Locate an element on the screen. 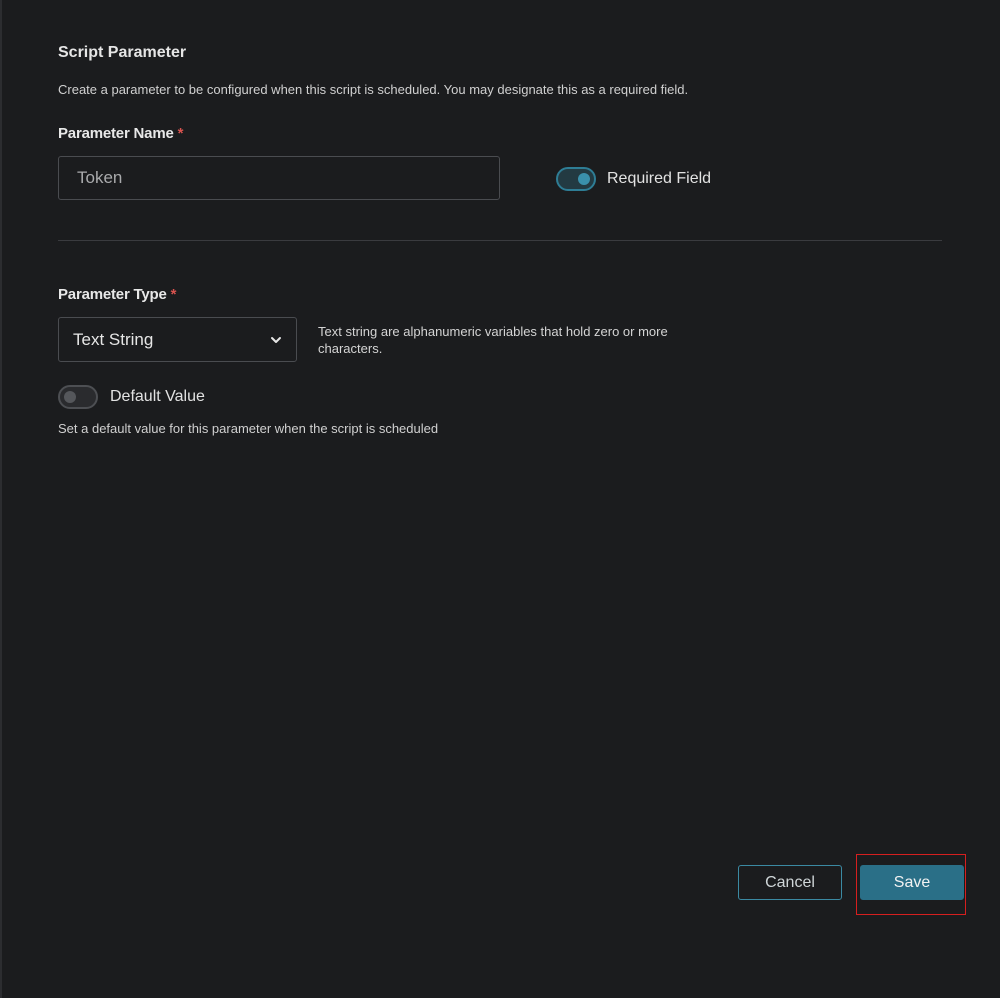 The width and height of the screenshot is (1000, 998). section-title: Script Parameter is located at coordinates (122, 52).